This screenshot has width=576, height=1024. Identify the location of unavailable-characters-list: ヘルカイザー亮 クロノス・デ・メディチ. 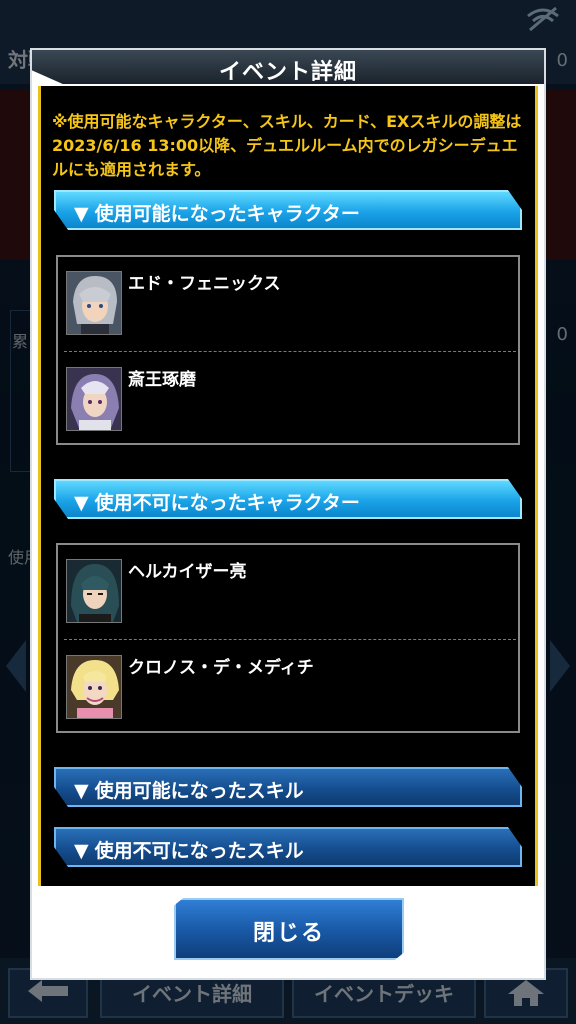
(288, 638).